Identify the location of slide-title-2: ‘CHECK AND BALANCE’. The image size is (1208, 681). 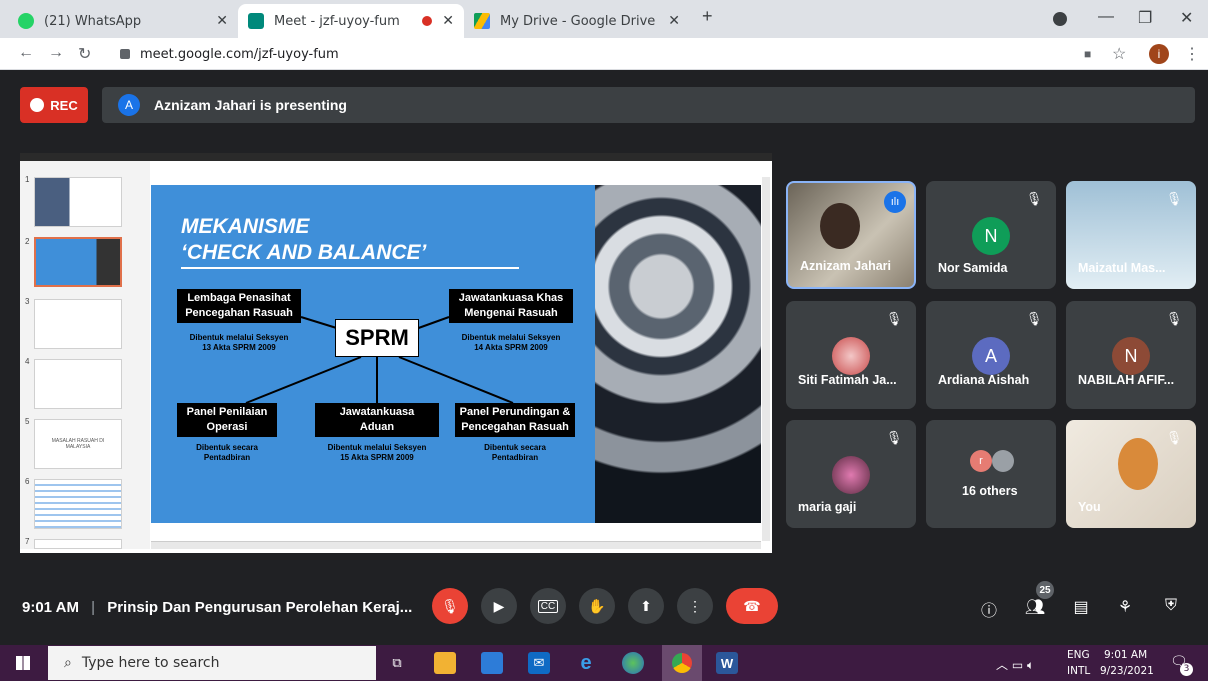
(304, 252).